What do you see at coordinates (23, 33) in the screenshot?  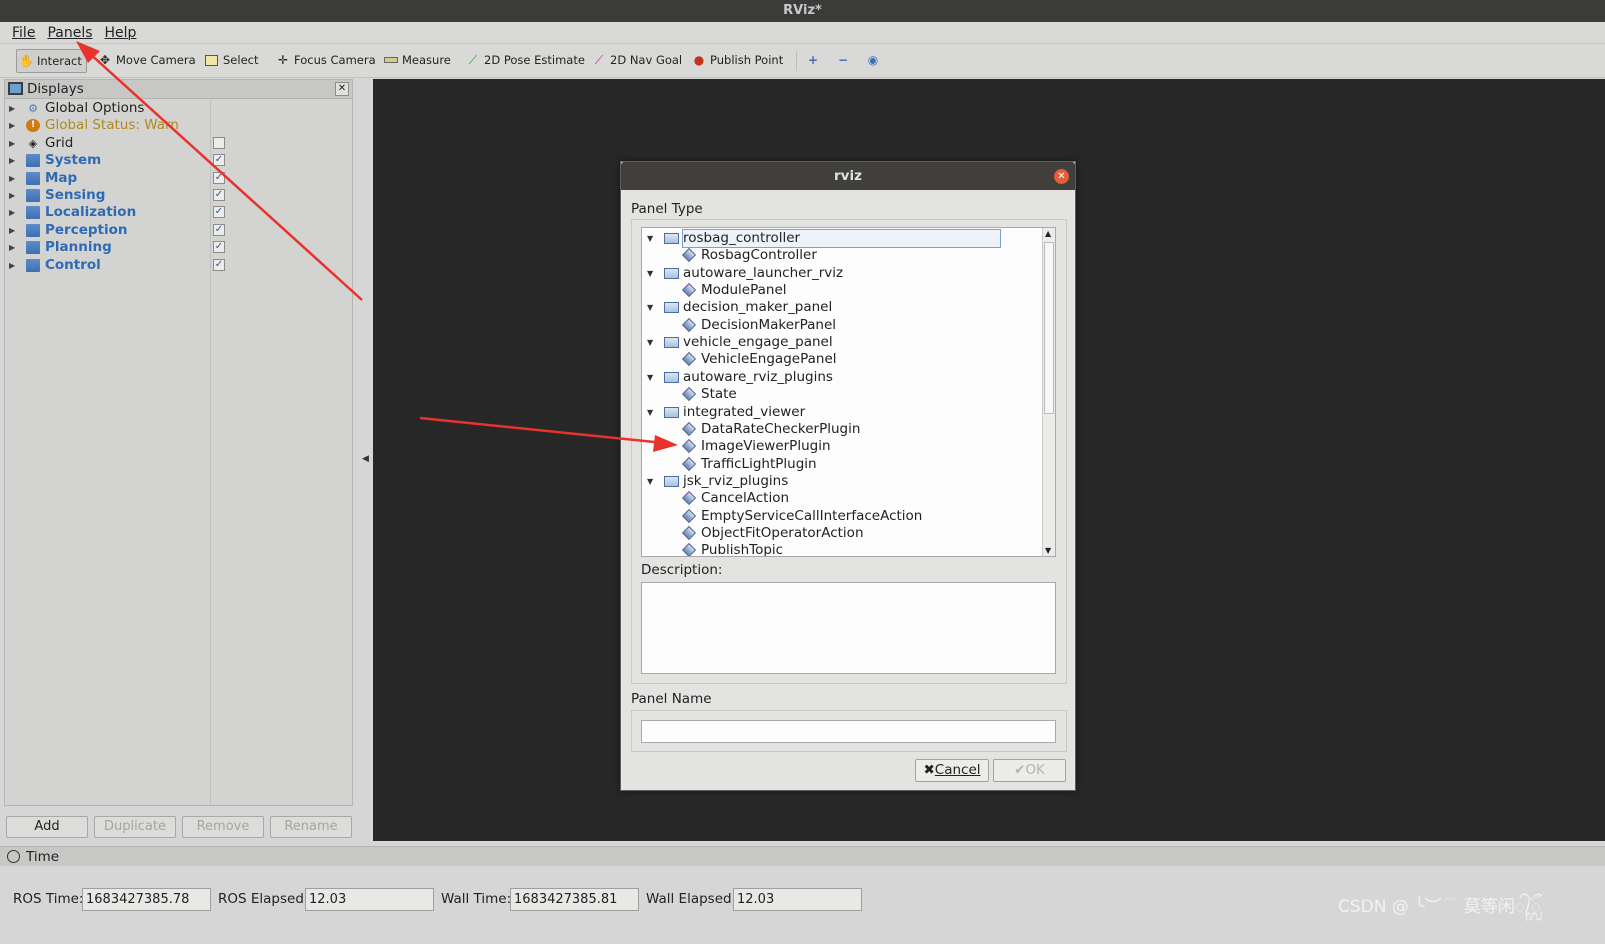 I see `menu-file: File` at bounding box center [23, 33].